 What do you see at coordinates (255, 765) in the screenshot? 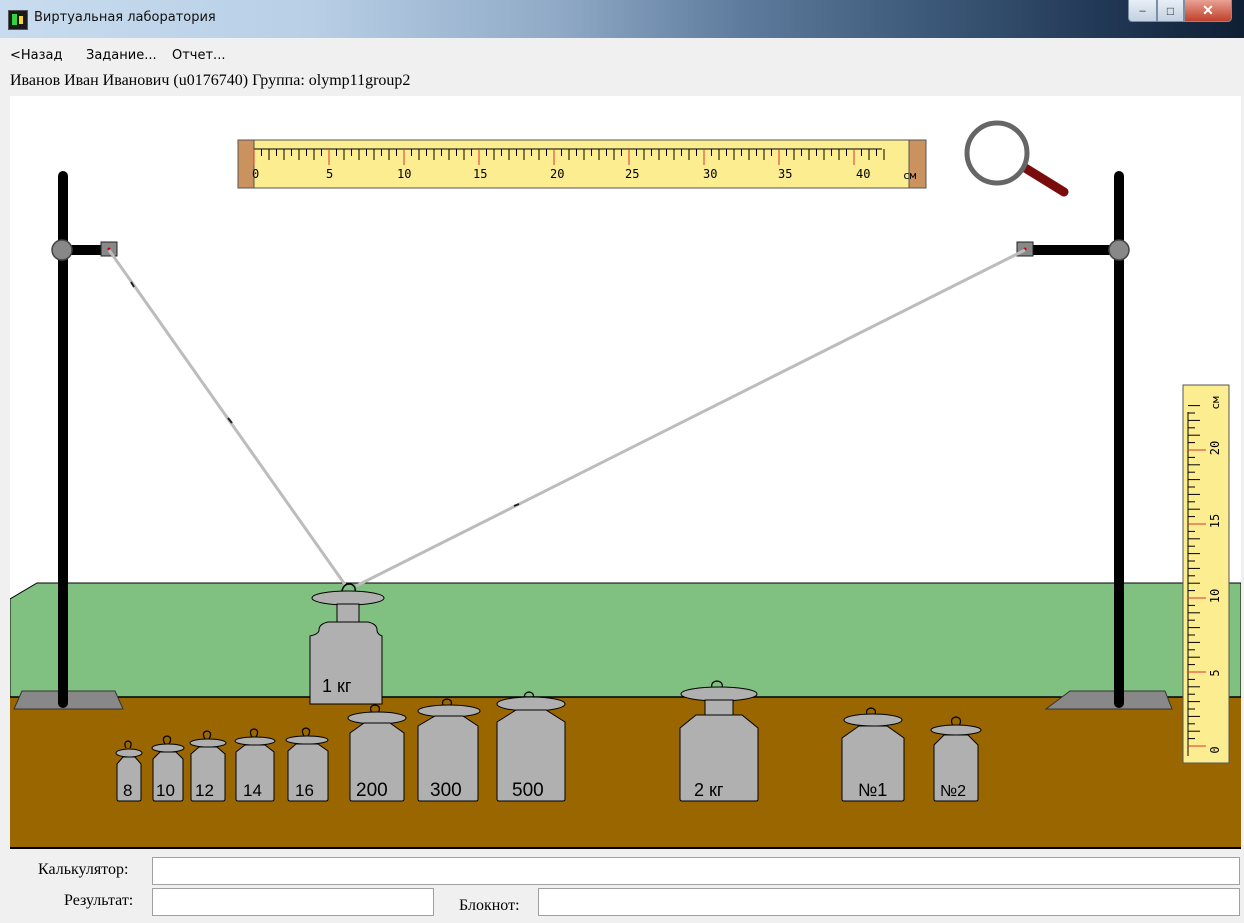
I see `weight-14: 14` at bounding box center [255, 765].